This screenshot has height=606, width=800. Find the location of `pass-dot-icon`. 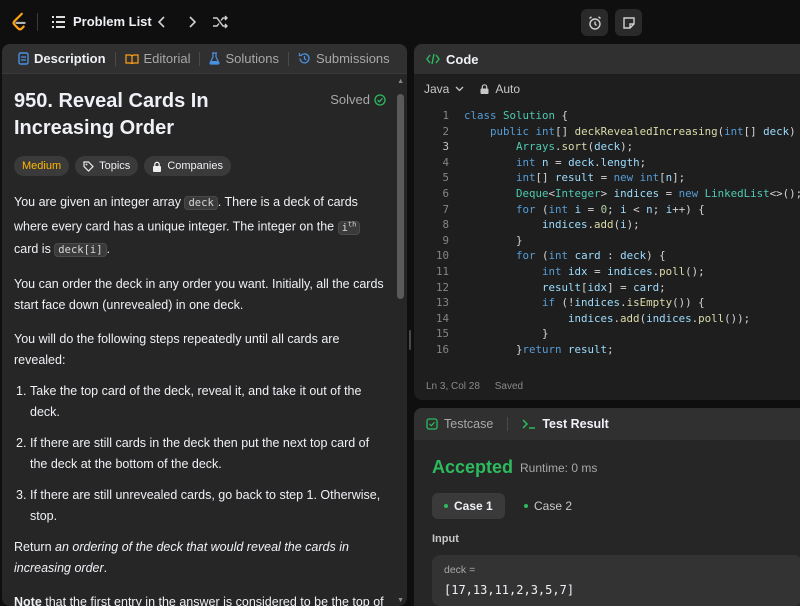

pass-dot-icon is located at coordinates (446, 506).